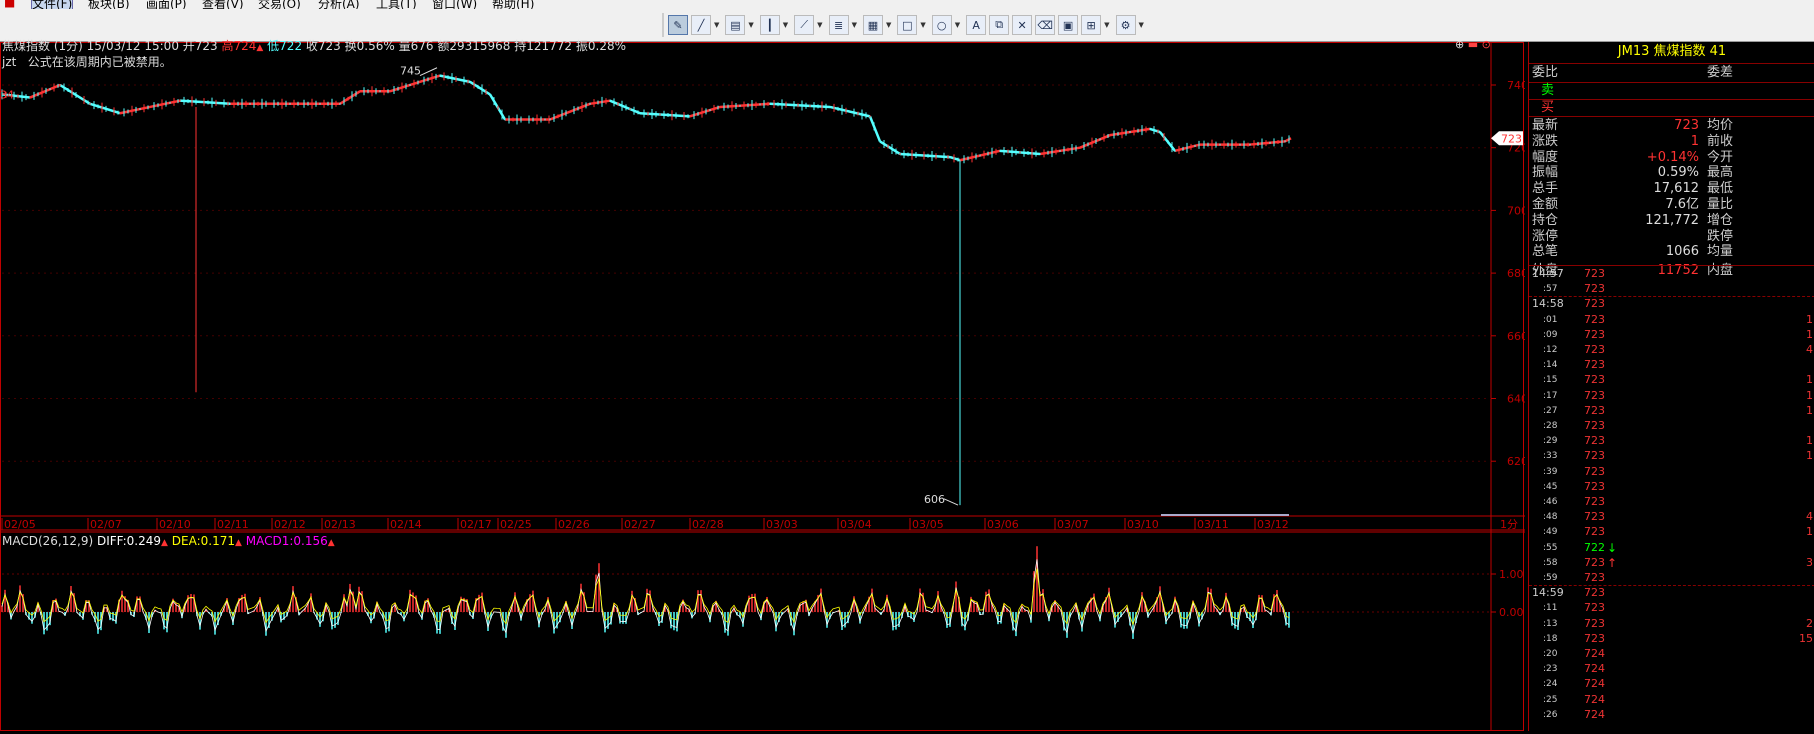  Describe the element at coordinates (1022, 25) in the screenshot. I see `delete-icon: ✕` at that location.